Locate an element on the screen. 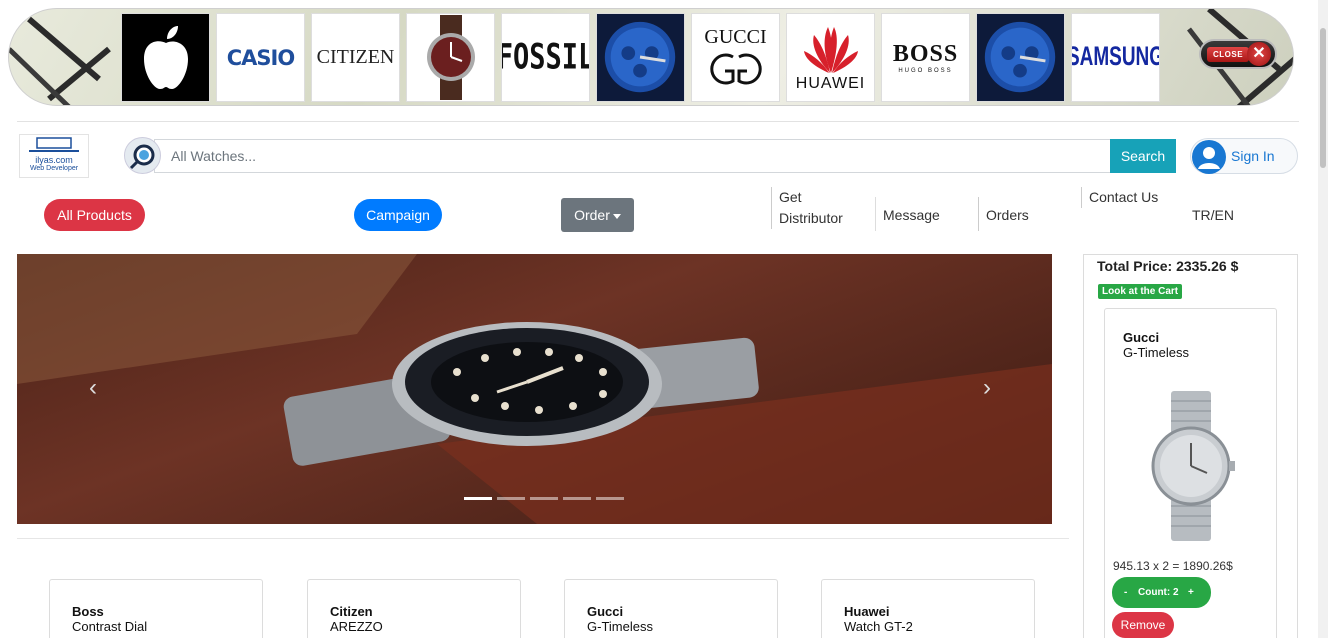 This screenshot has width=1328, height=638. product-card: Huawei Watch GT-2 is located at coordinates (928, 608).